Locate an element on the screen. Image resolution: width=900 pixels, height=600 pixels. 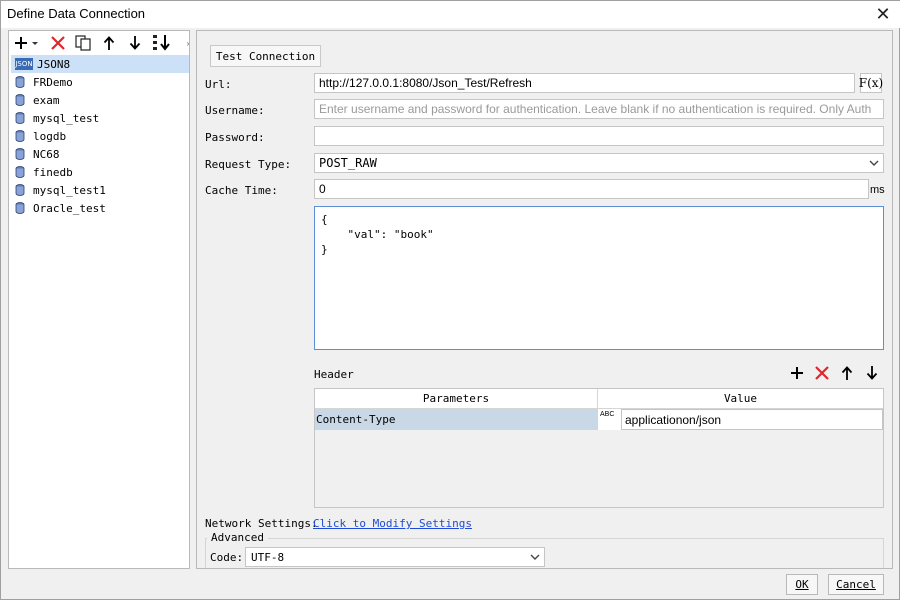
connection-label: logdb is located at coordinates (50, 136).